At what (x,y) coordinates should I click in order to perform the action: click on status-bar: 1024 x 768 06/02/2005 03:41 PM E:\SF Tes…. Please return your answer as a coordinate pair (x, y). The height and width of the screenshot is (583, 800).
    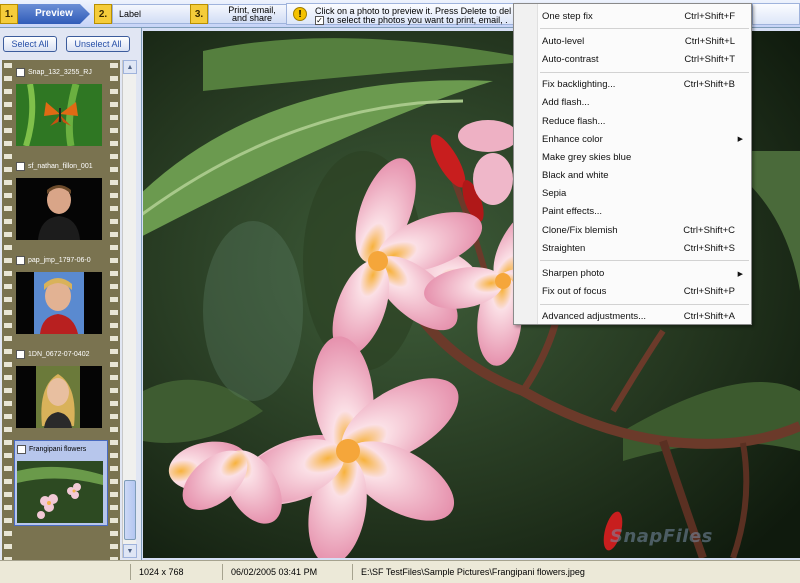
    Looking at the image, I should click on (400, 571).